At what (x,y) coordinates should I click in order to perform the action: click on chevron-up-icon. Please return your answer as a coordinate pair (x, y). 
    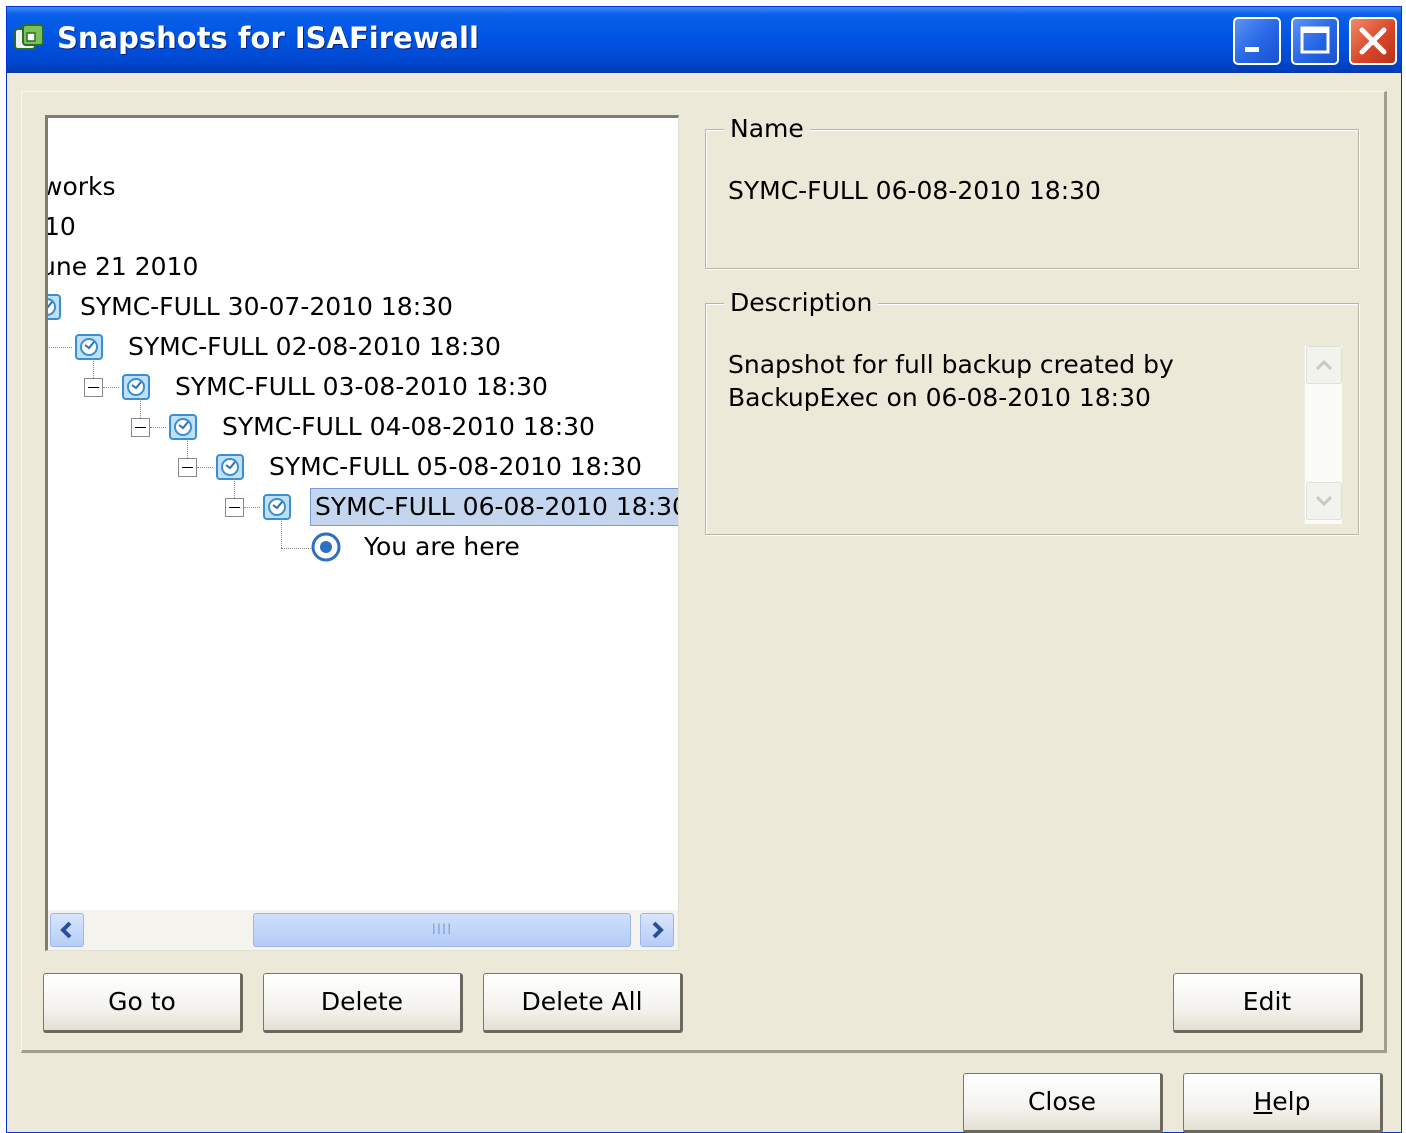
    Looking at the image, I should click on (1324, 365).